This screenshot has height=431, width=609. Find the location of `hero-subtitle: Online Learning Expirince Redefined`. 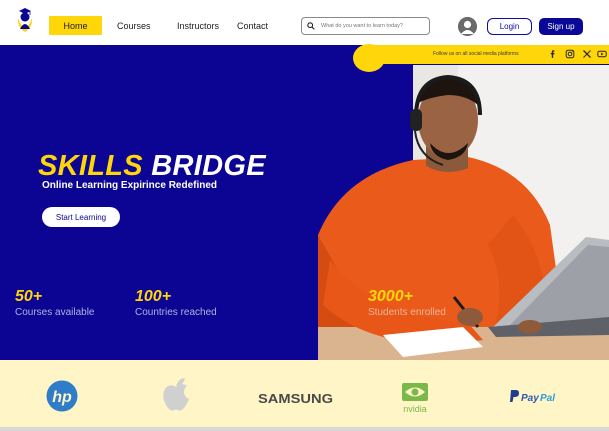

hero-subtitle: Online Learning Expirince Redefined is located at coordinates (130, 185).